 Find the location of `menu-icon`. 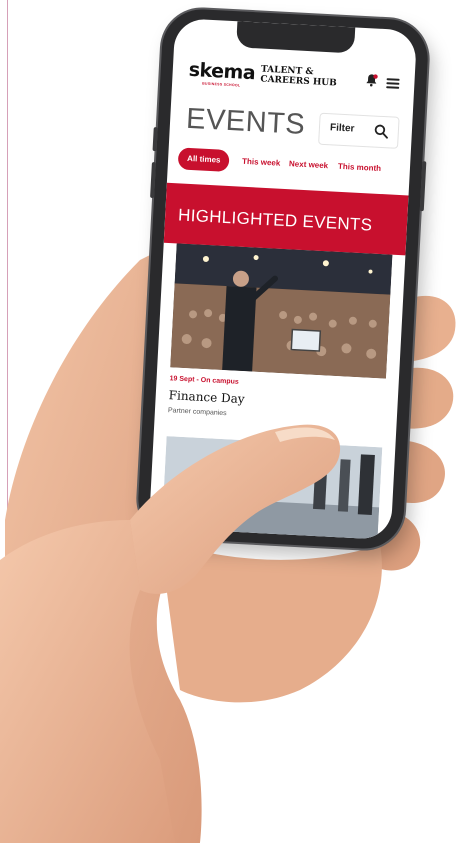

menu-icon is located at coordinates (393, 83).